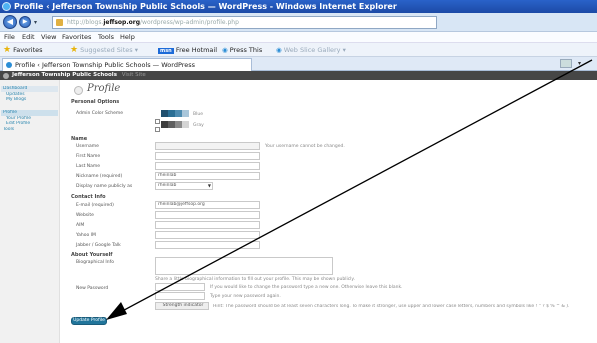 The height and width of the screenshot is (343, 597). Describe the element at coordinates (207, 215) in the screenshot. I see `website-input` at that location.